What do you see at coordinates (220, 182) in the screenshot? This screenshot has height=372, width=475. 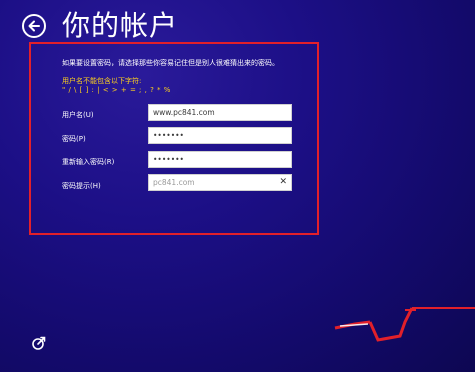 I see `password-hint-field: pc841.com ✕` at bounding box center [220, 182].